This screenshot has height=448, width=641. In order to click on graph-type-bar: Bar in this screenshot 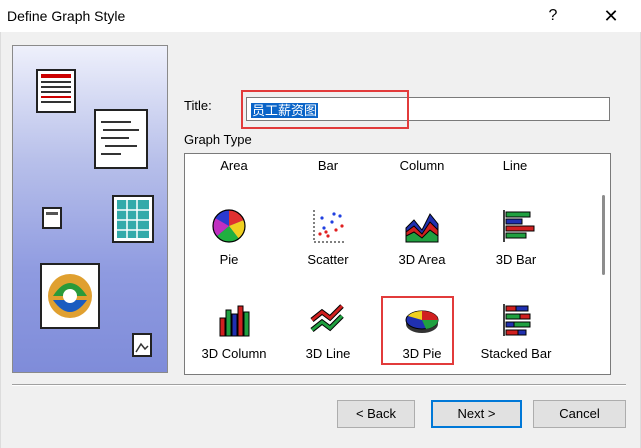, I will do `click(328, 165)`.